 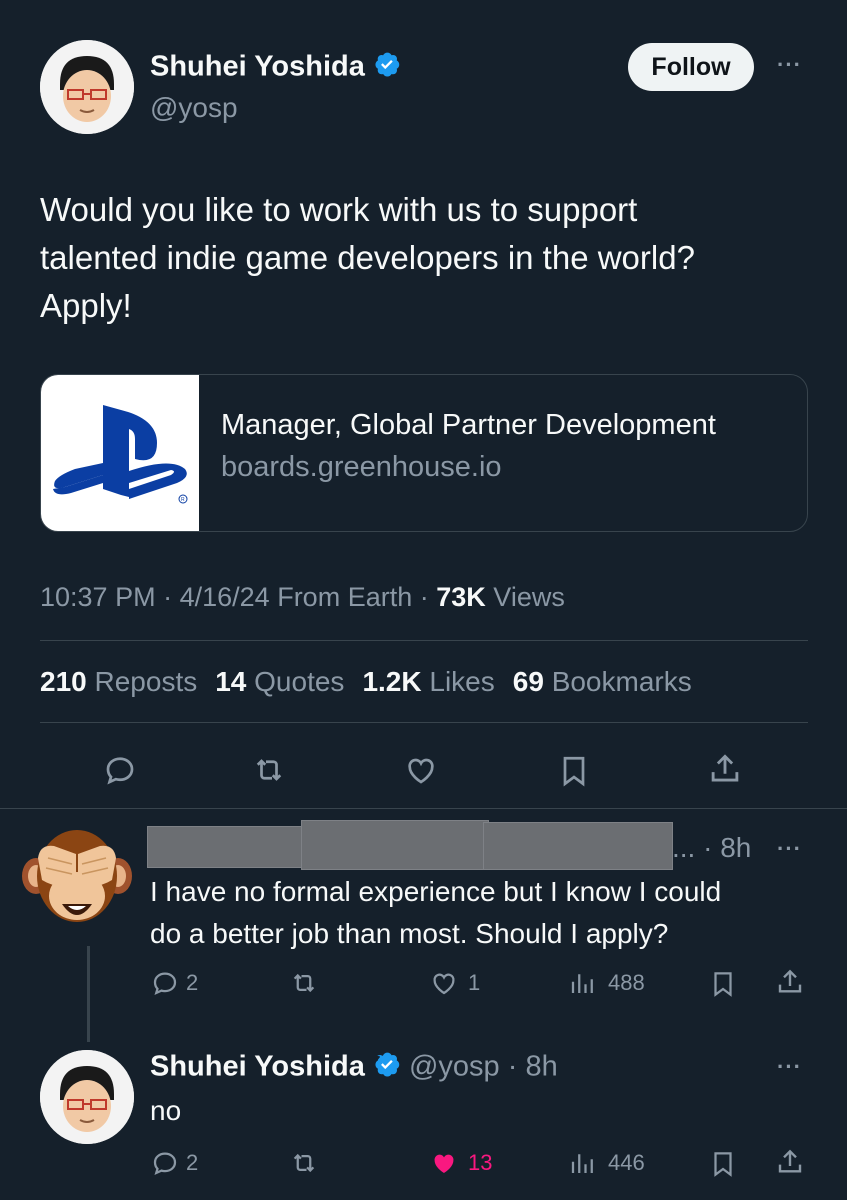 What do you see at coordinates (712, 847) in the screenshot?
I see `reply-meta: ... · 8h` at bounding box center [712, 847].